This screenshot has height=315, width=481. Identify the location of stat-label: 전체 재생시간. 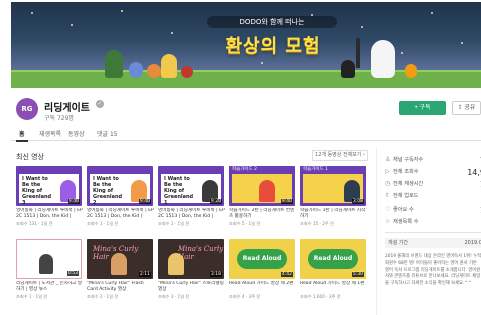
(408, 184).